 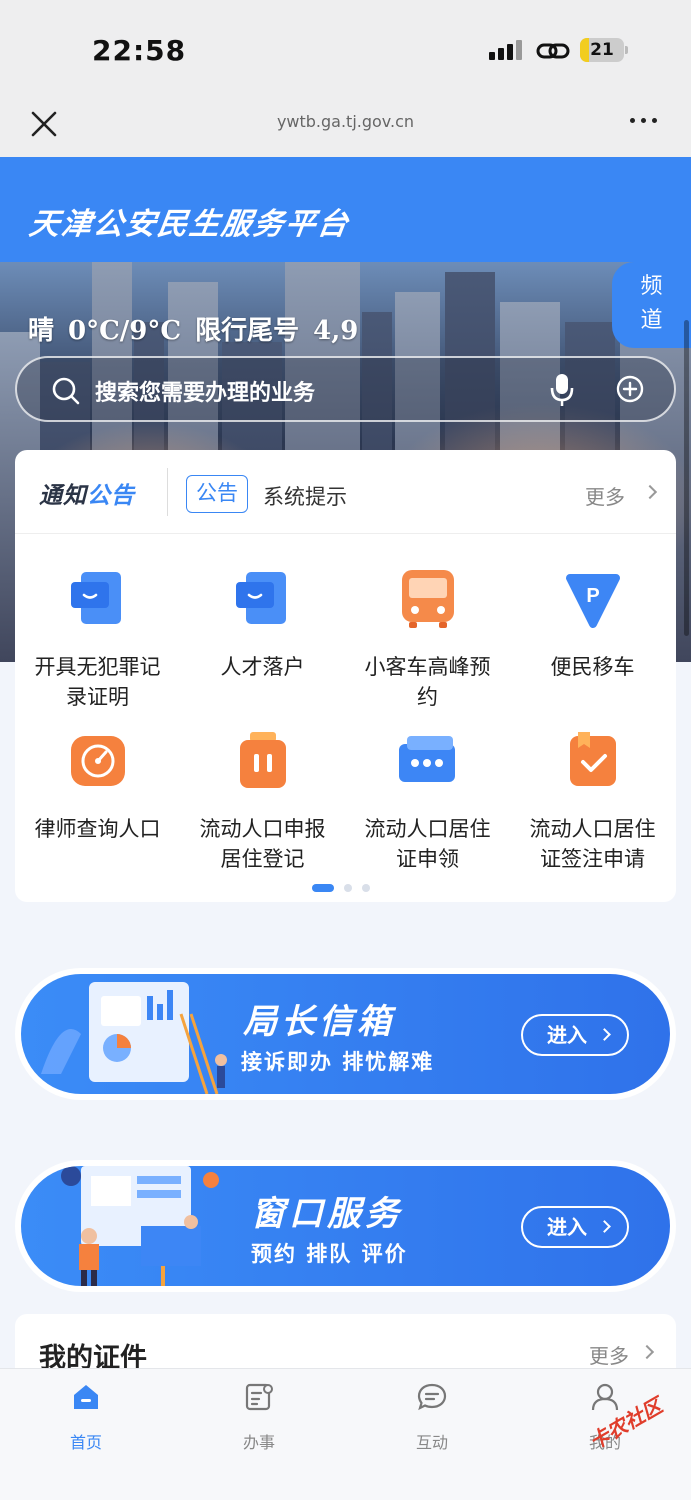 What do you see at coordinates (217, 494) in the screenshot?
I see `notice-tag: 公告` at bounding box center [217, 494].